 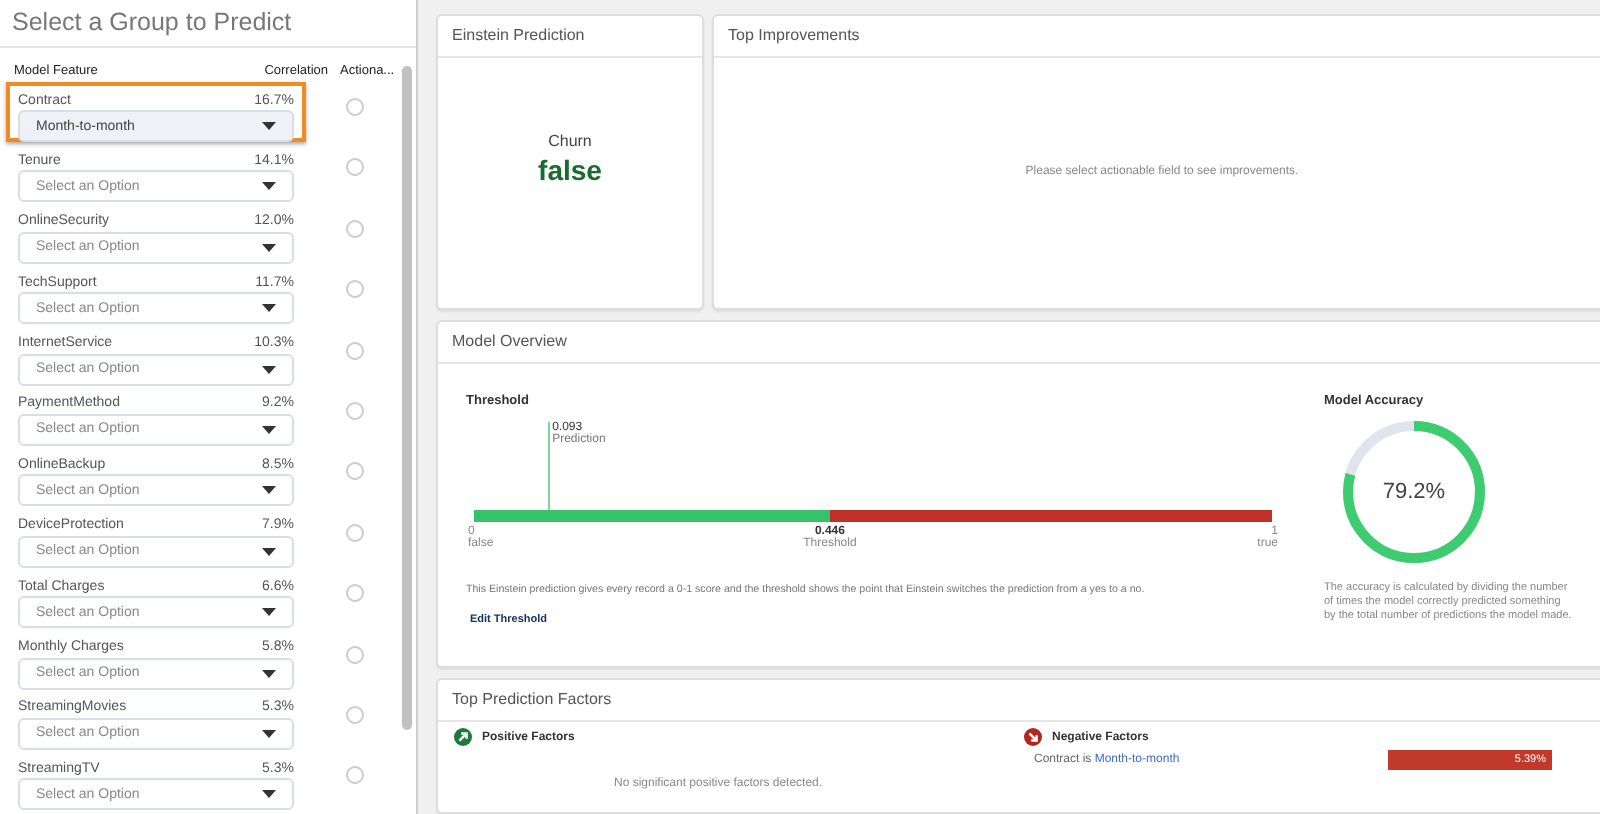 What do you see at coordinates (1019, 343) in the screenshot?
I see `card-title: Model Overview` at bounding box center [1019, 343].